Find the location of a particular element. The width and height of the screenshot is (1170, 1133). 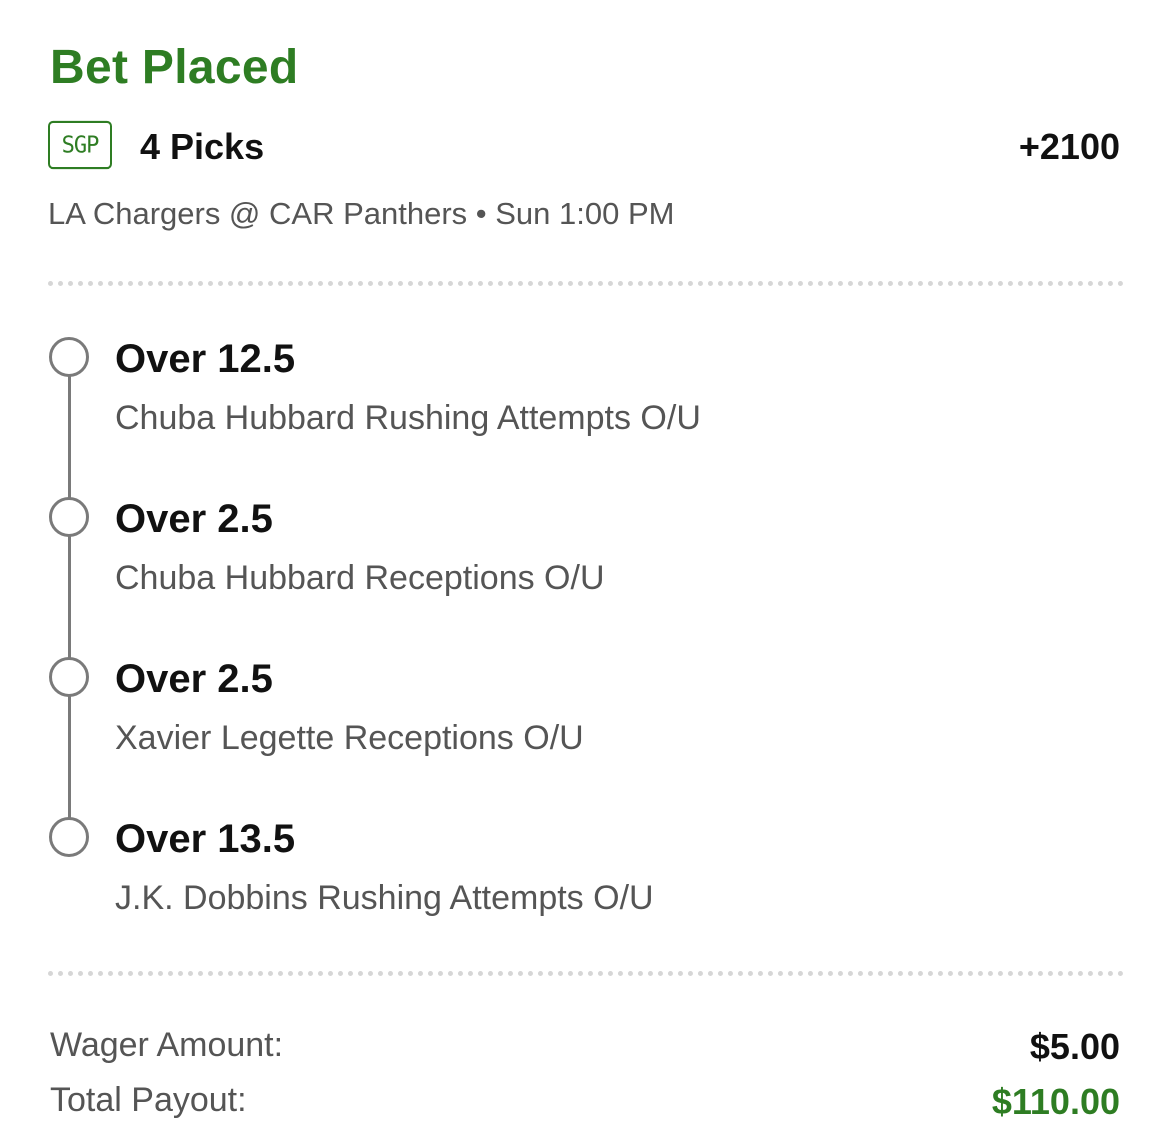

payout-row: Total Payout: $110.00 is located at coordinates (584, 1103).